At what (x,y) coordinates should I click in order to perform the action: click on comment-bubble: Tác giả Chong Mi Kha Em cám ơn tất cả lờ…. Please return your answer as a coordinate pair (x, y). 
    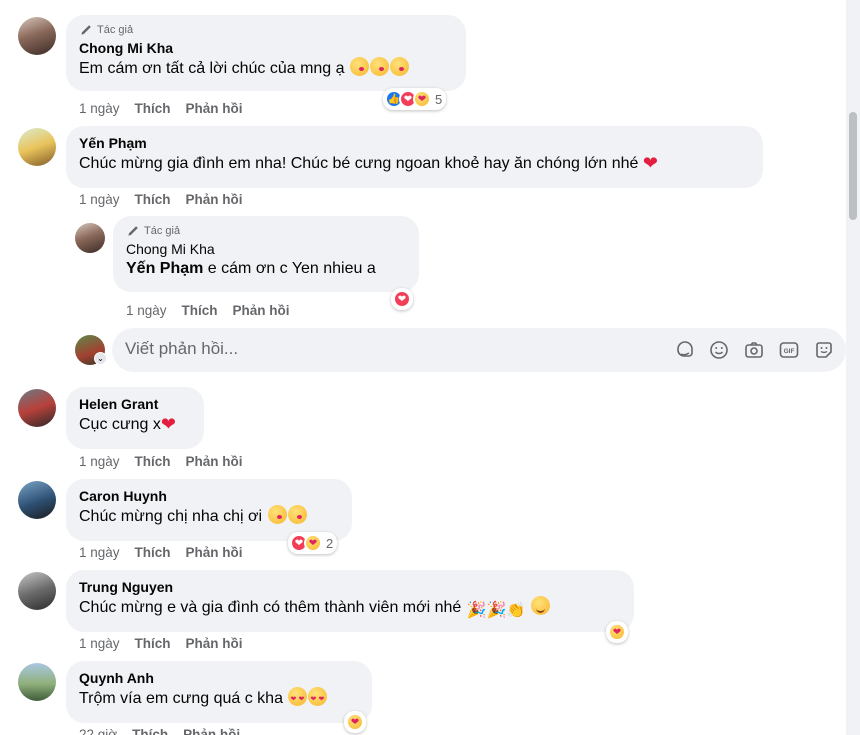
    Looking at the image, I should click on (266, 53).